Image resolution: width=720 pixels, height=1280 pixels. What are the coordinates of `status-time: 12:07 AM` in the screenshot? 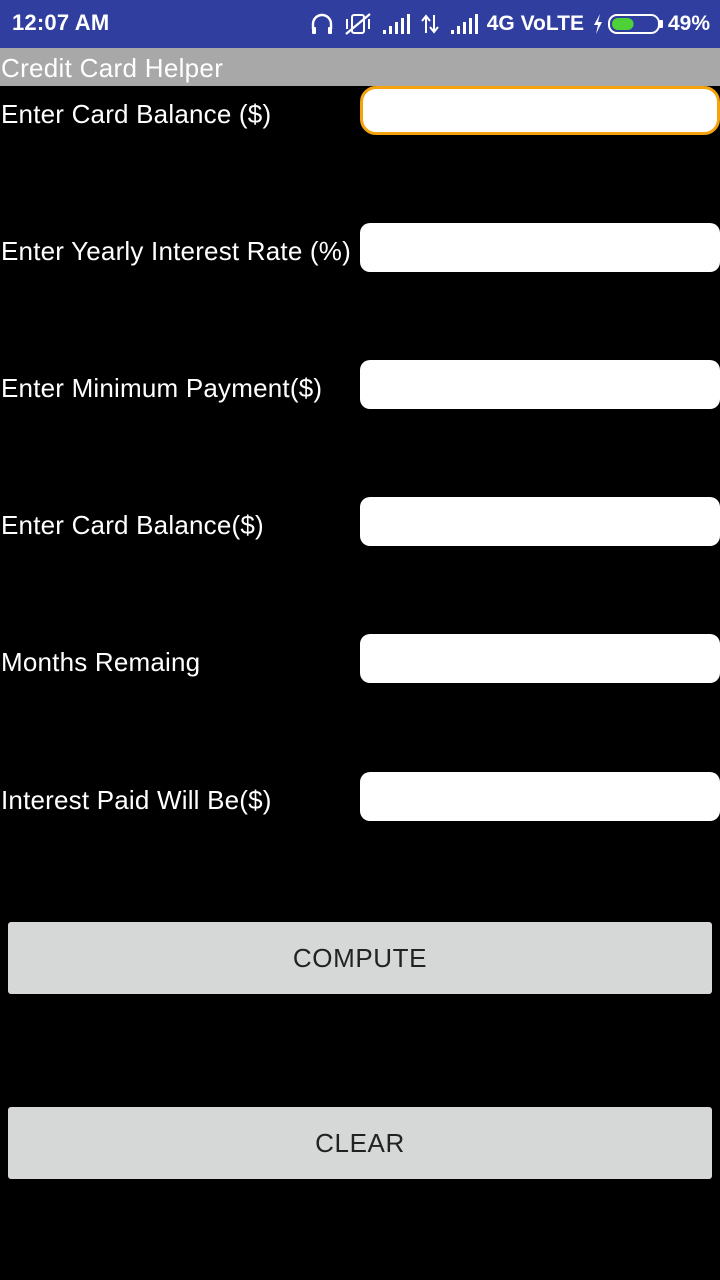 It's located at (61, 22).